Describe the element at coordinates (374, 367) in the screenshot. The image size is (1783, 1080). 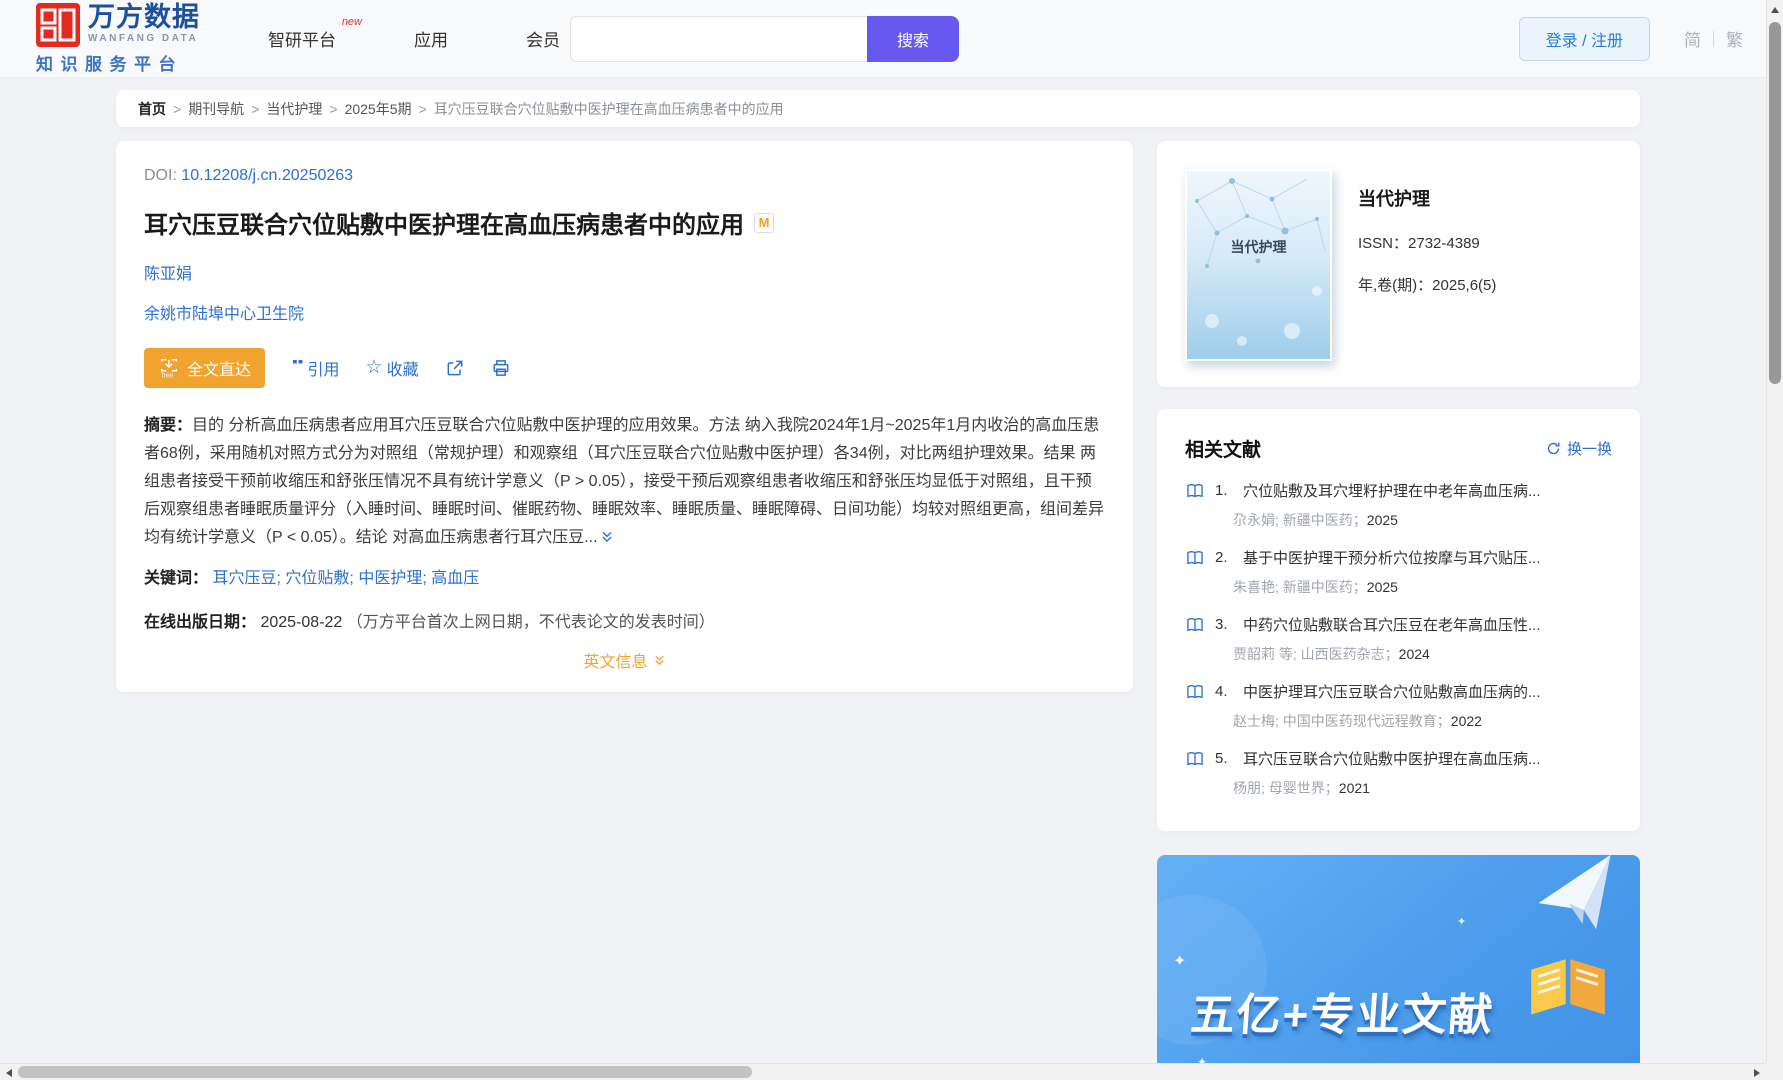
I see `star-icon: ☆` at that location.